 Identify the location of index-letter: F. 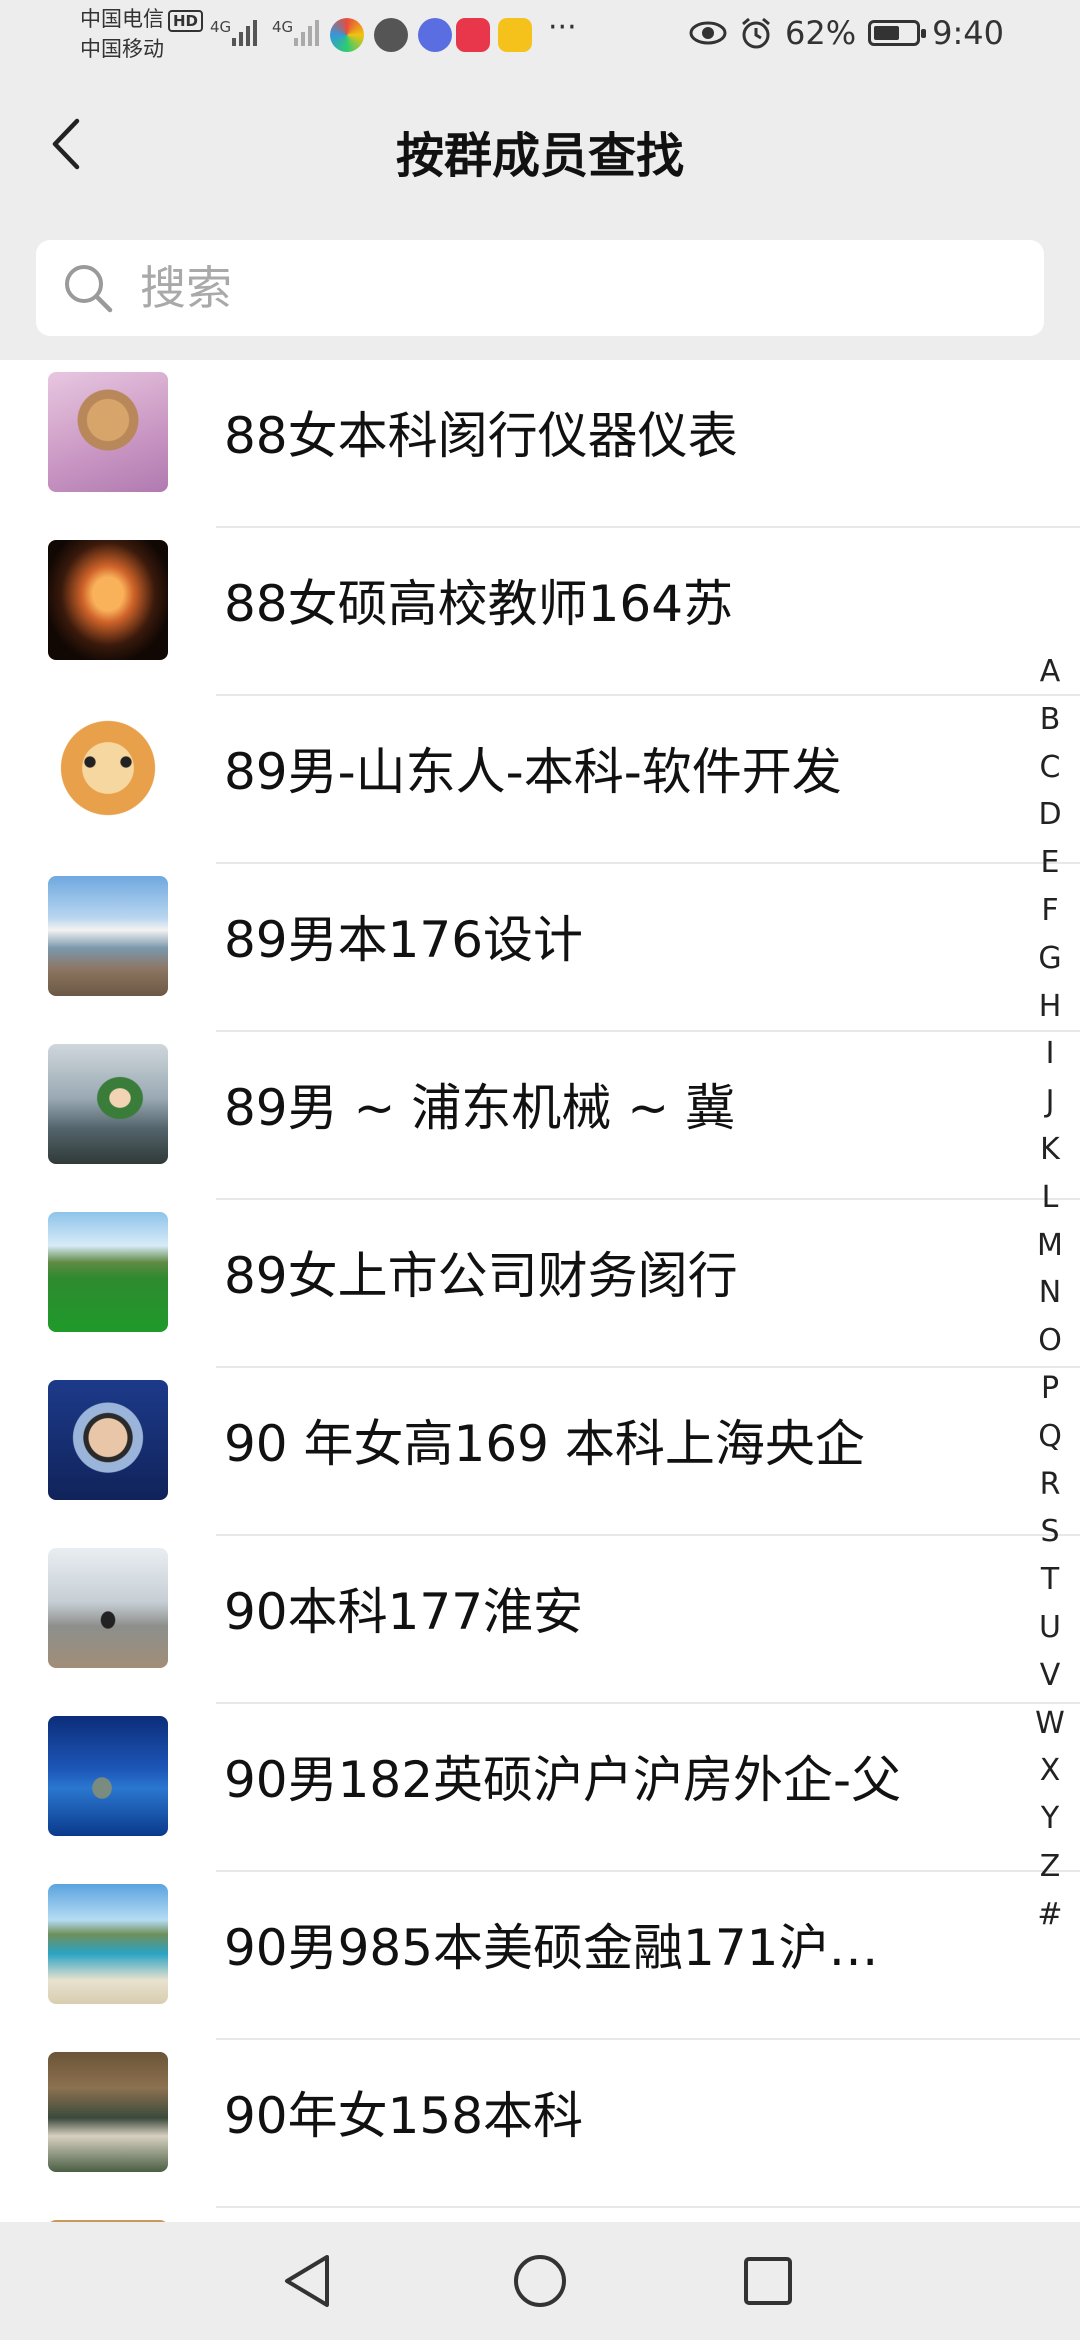
(1050, 911).